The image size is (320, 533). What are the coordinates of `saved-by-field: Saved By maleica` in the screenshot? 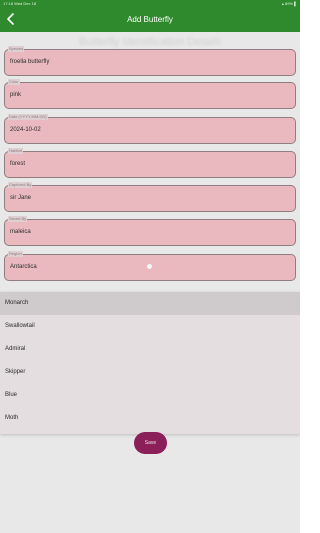 It's located at (150, 231).